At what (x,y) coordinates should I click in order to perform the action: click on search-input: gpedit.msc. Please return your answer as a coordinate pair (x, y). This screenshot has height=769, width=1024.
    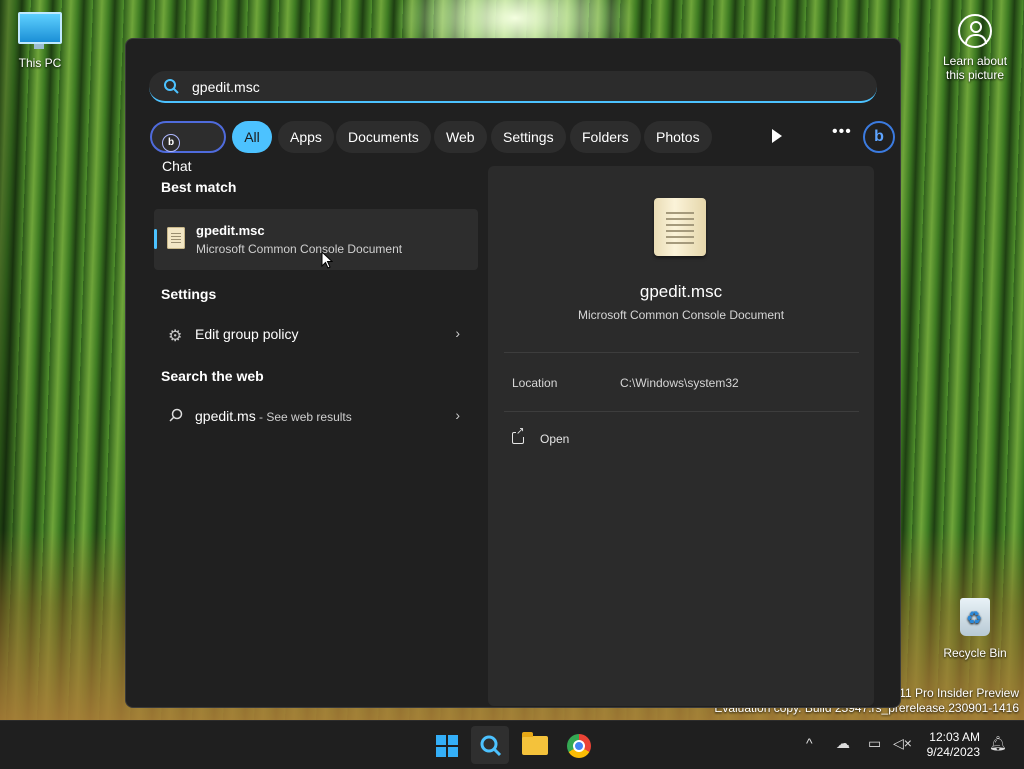
    Looking at the image, I should click on (513, 87).